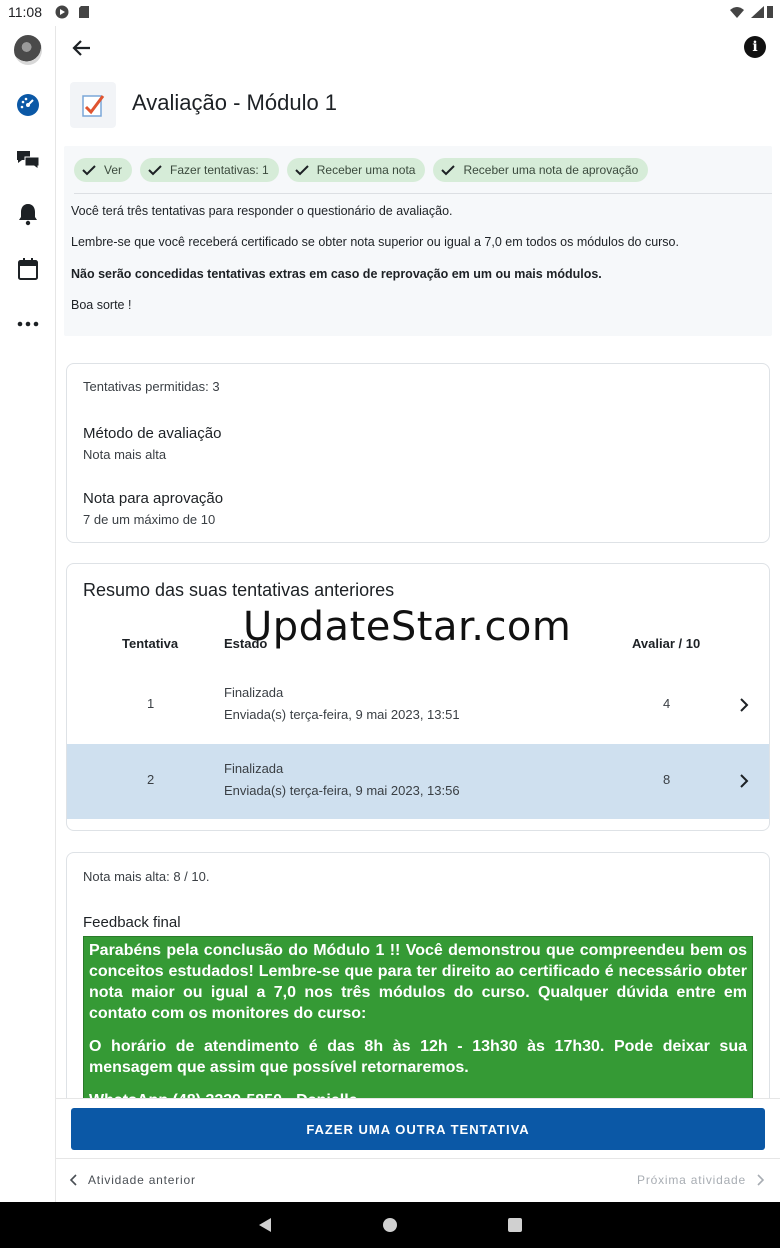  I want to click on calendar-button, so click(28, 269).